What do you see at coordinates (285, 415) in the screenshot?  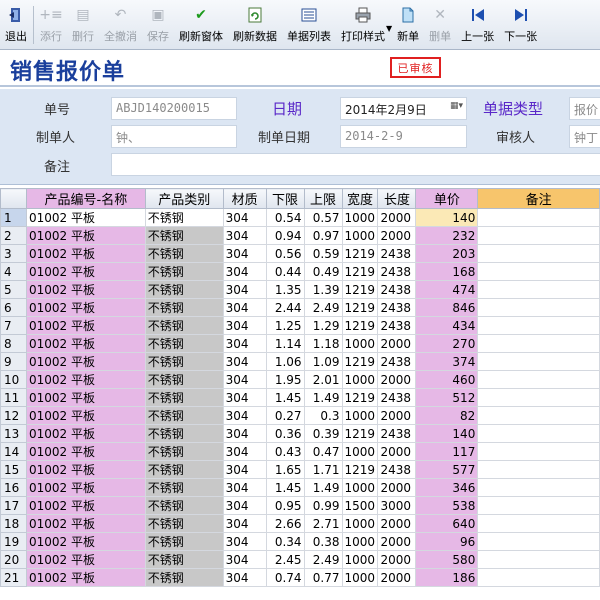 I see `lower-cell: 0.27` at bounding box center [285, 415].